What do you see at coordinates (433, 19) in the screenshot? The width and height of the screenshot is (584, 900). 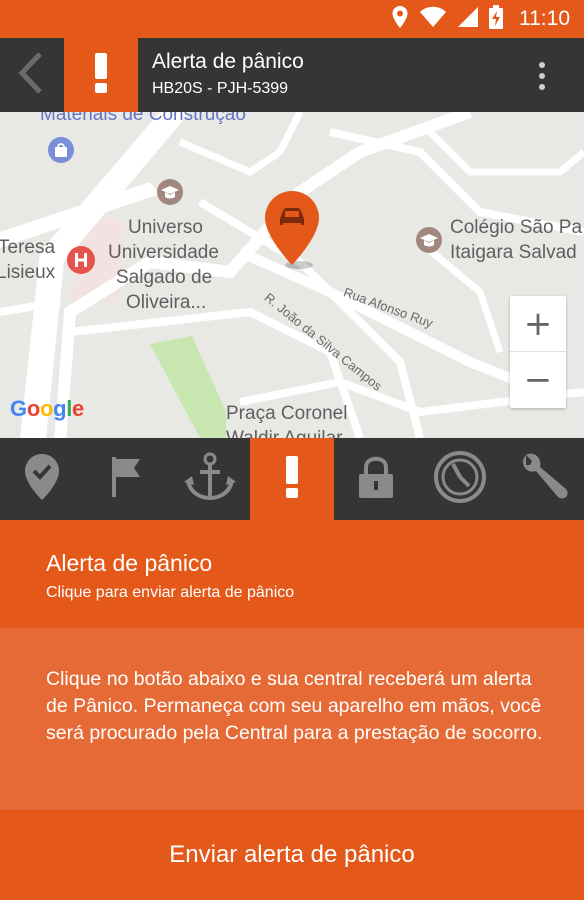 I see `wifi-icon` at bounding box center [433, 19].